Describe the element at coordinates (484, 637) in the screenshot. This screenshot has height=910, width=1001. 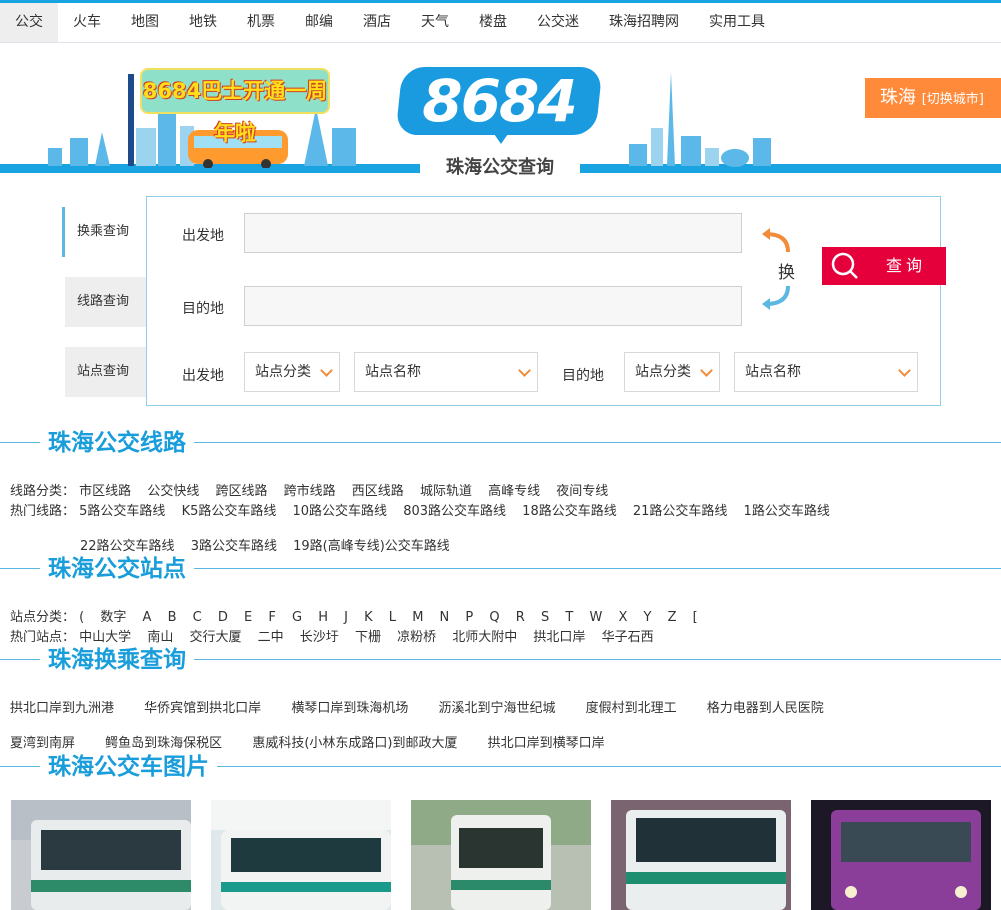
I see `hot-stop-link: 北师大附中` at that location.